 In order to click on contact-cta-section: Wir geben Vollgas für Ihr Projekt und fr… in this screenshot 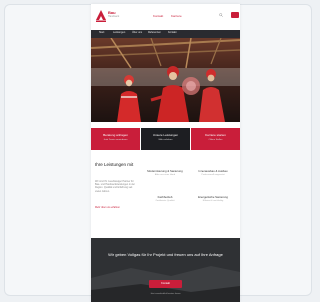, I will do `click(165, 270)`.